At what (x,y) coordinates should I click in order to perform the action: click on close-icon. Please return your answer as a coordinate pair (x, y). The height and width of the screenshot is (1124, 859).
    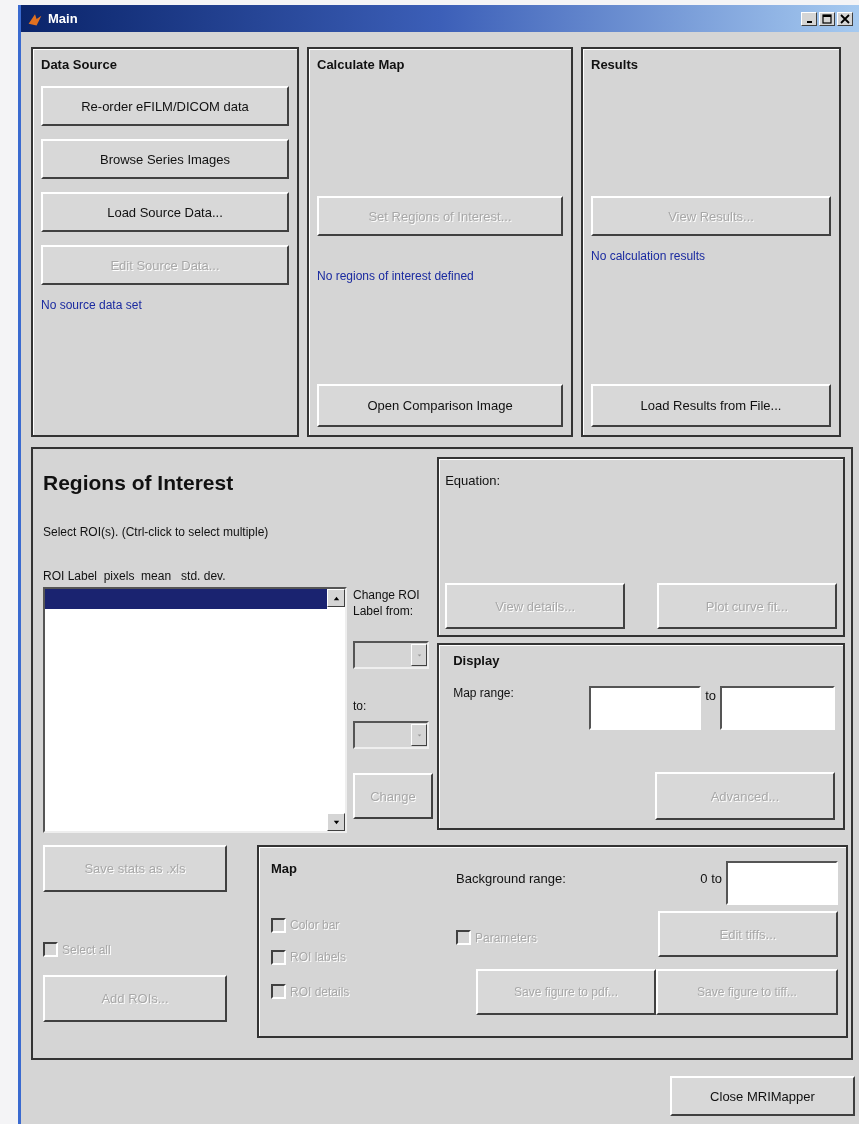
    Looking at the image, I should click on (845, 18).